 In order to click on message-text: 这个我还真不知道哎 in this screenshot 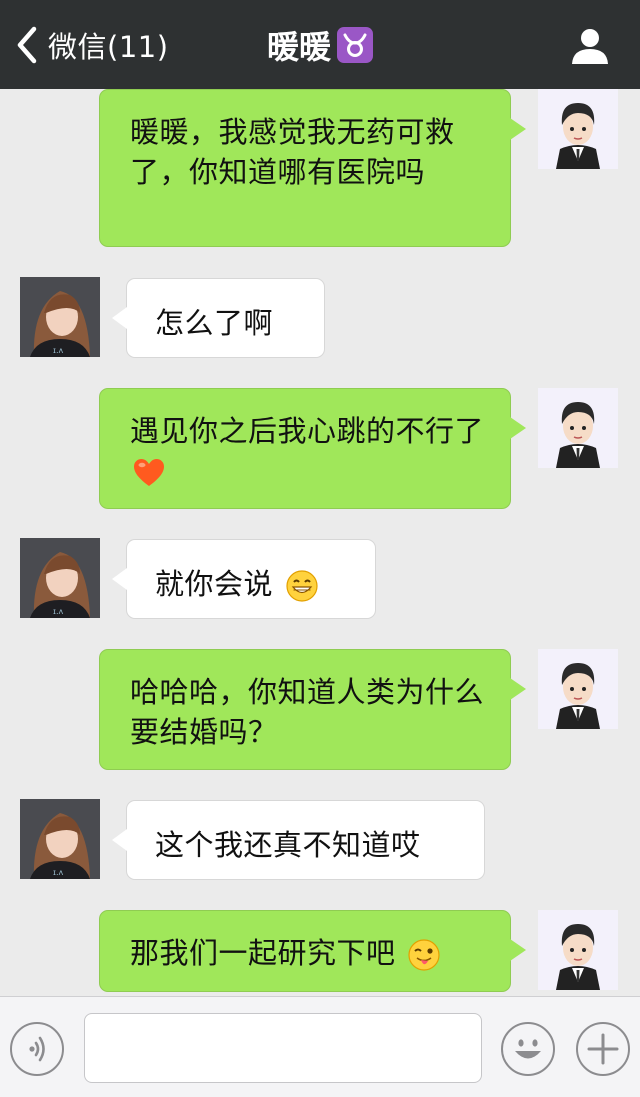, I will do `click(288, 845)`.